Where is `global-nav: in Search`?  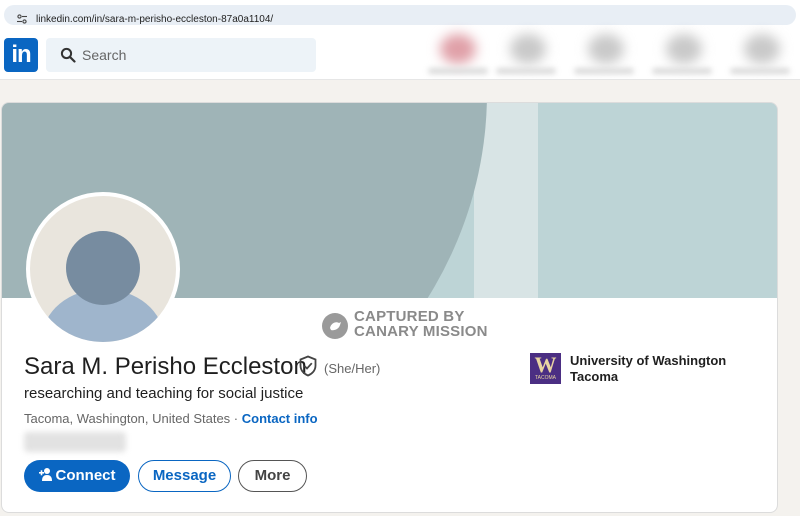 global-nav: in Search is located at coordinates (400, 55).